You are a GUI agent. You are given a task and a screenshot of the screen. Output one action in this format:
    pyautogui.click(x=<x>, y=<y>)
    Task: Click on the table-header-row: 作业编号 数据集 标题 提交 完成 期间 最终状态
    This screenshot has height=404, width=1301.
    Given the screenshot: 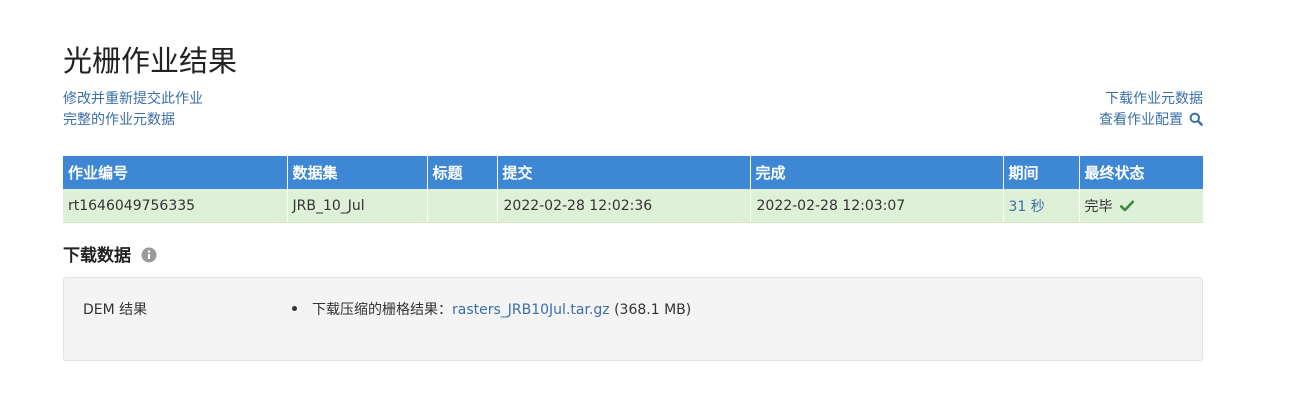 What is the action you would take?
    pyautogui.click(x=633, y=172)
    